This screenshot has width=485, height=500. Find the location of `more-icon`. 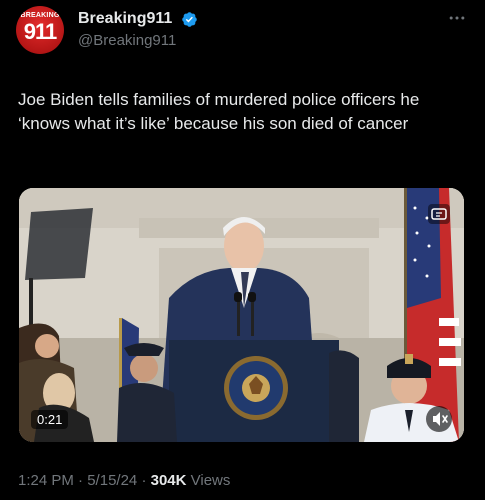

more-icon is located at coordinates (457, 18).